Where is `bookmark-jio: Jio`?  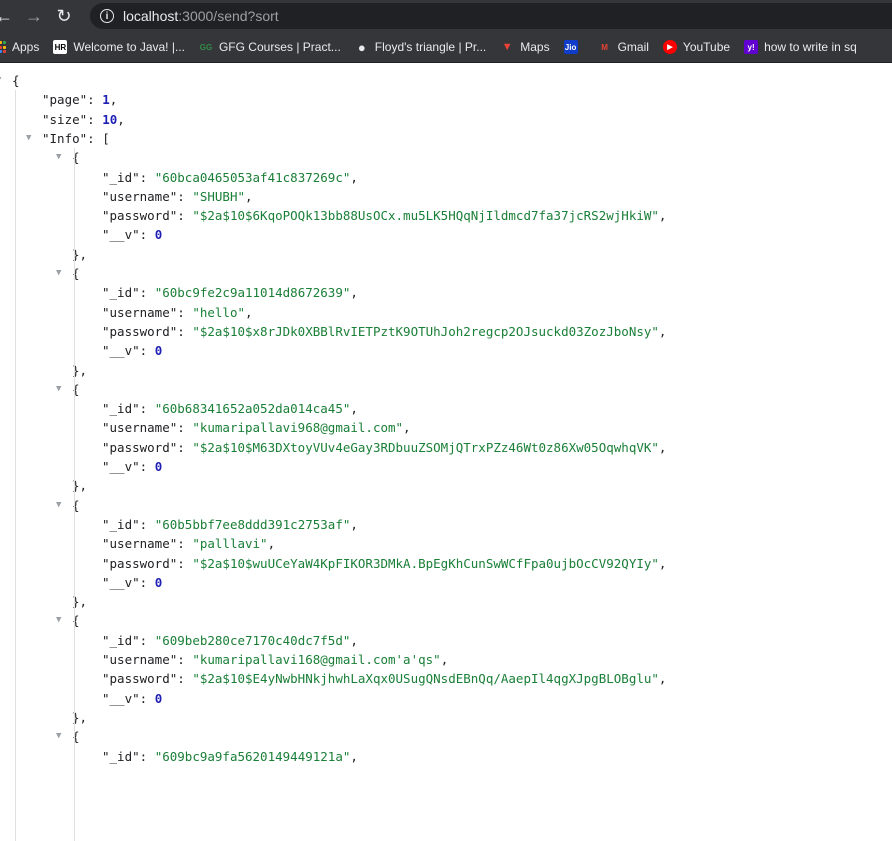 bookmark-jio: Jio is located at coordinates (573, 47).